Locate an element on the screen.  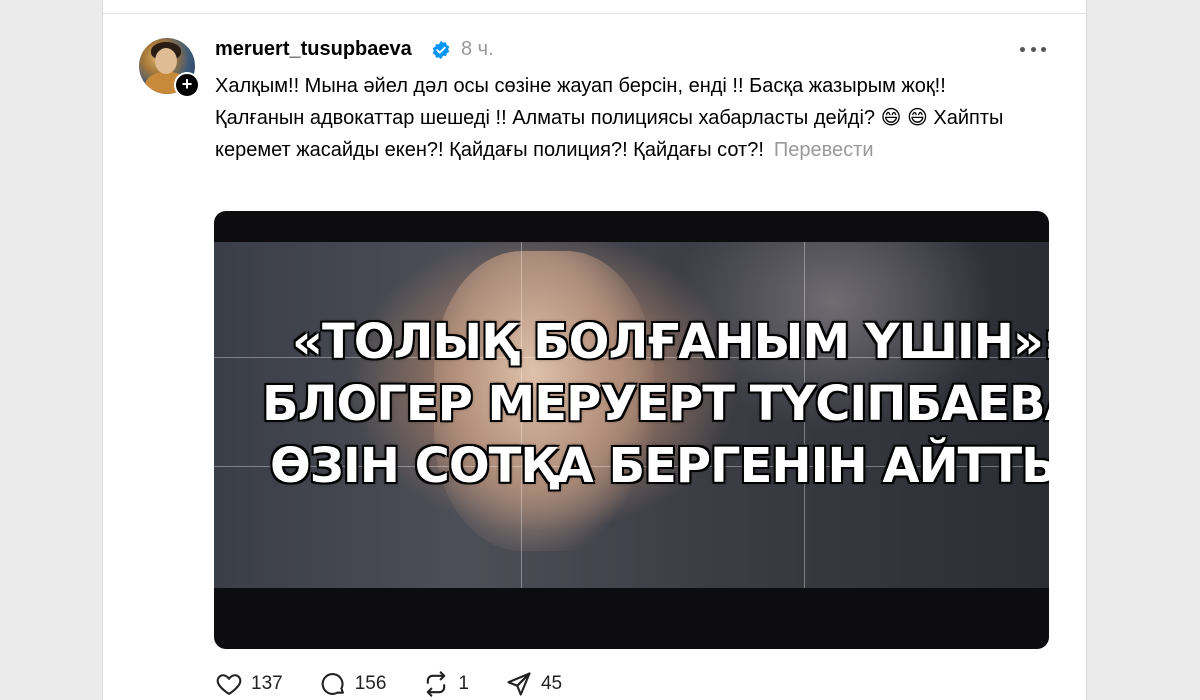
action-bar: 137 156 1 45 is located at coordinates (406, 684).